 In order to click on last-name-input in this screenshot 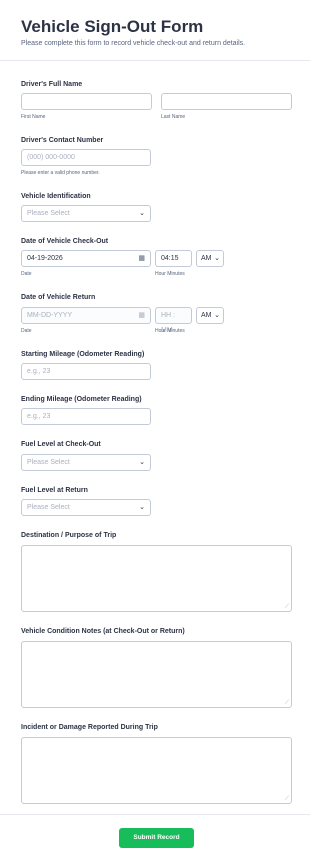, I will do `click(226, 101)`.